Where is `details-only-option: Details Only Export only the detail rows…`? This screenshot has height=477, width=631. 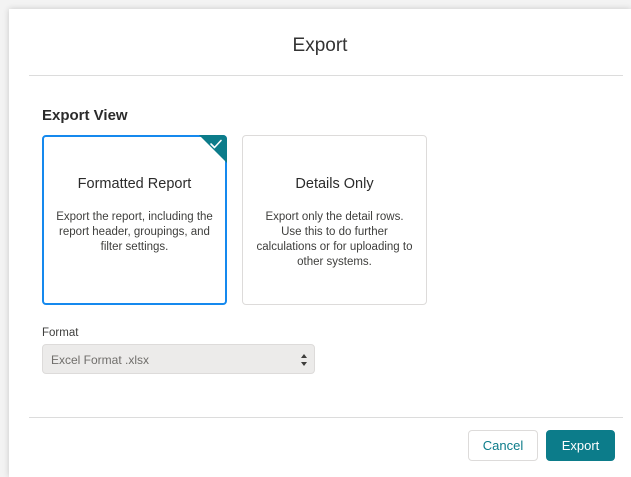
details-only-option: Details Only Export only the detail rows… is located at coordinates (334, 220).